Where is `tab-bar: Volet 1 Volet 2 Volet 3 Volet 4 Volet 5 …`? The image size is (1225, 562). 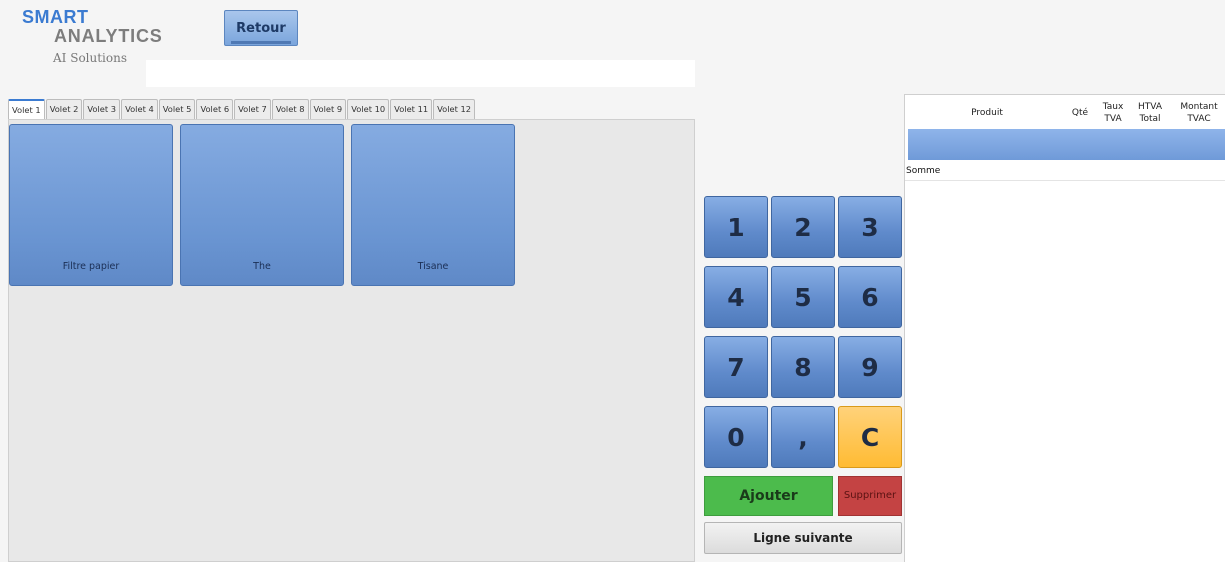
tab-bar: Volet 1 Volet 2 Volet 3 Volet 4 Volet 5 … is located at coordinates (242, 110).